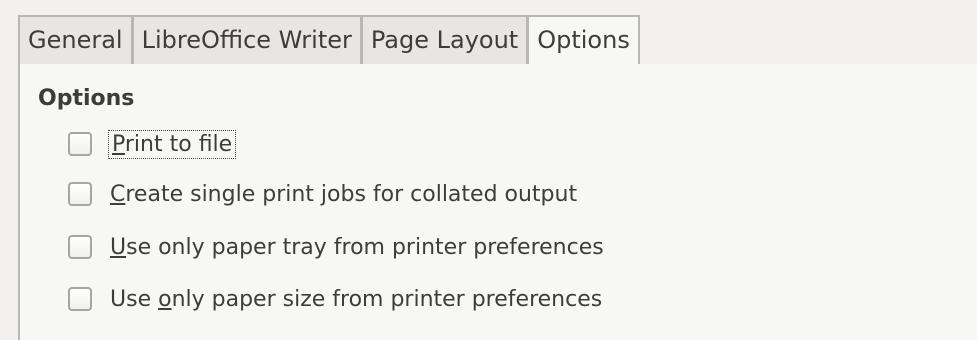 Image resolution: width=977 pixels, height=340 pixels. I want to click on tab-general: General, so click(75, 40).